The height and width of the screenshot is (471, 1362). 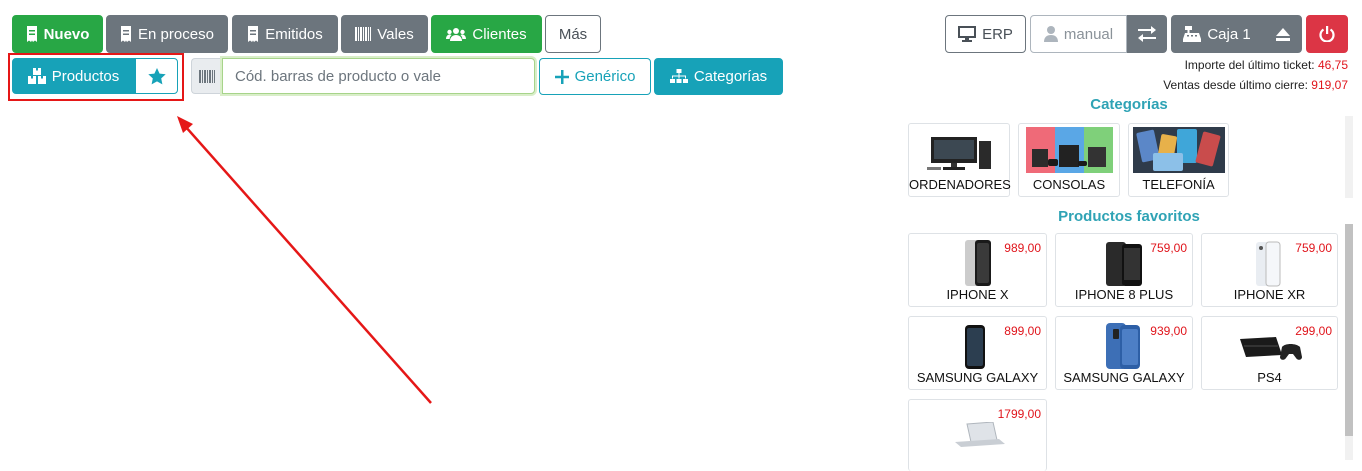 I want to click on product-card-iphone-x: 989,00 IPHONE X, so click(x=977, y=270).